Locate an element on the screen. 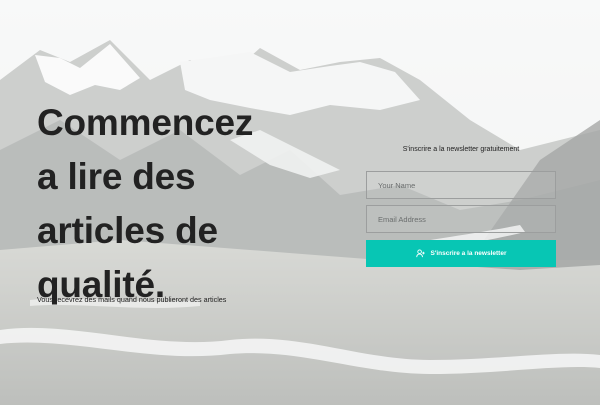  name-input is located at coordinates (461, 185).